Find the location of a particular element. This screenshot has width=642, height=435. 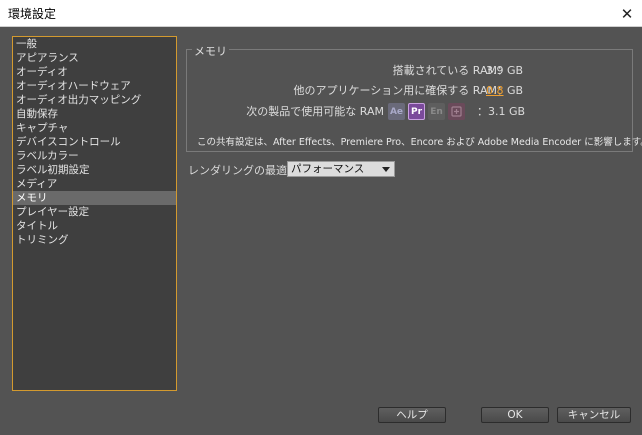

available-ram-value: ：3.1 GB is located at coordinates (501, 111).